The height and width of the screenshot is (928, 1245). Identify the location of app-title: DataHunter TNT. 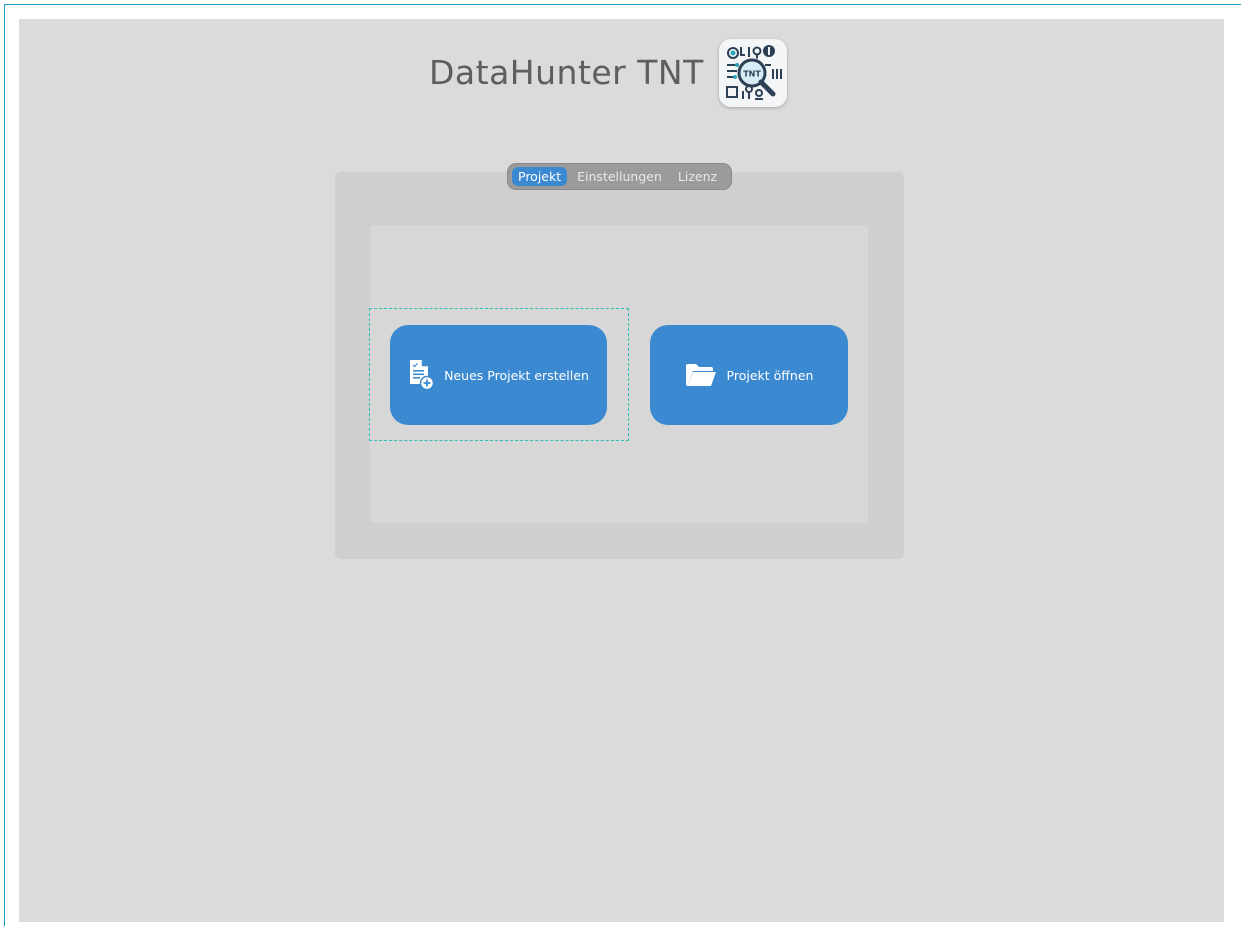
(566, 72).